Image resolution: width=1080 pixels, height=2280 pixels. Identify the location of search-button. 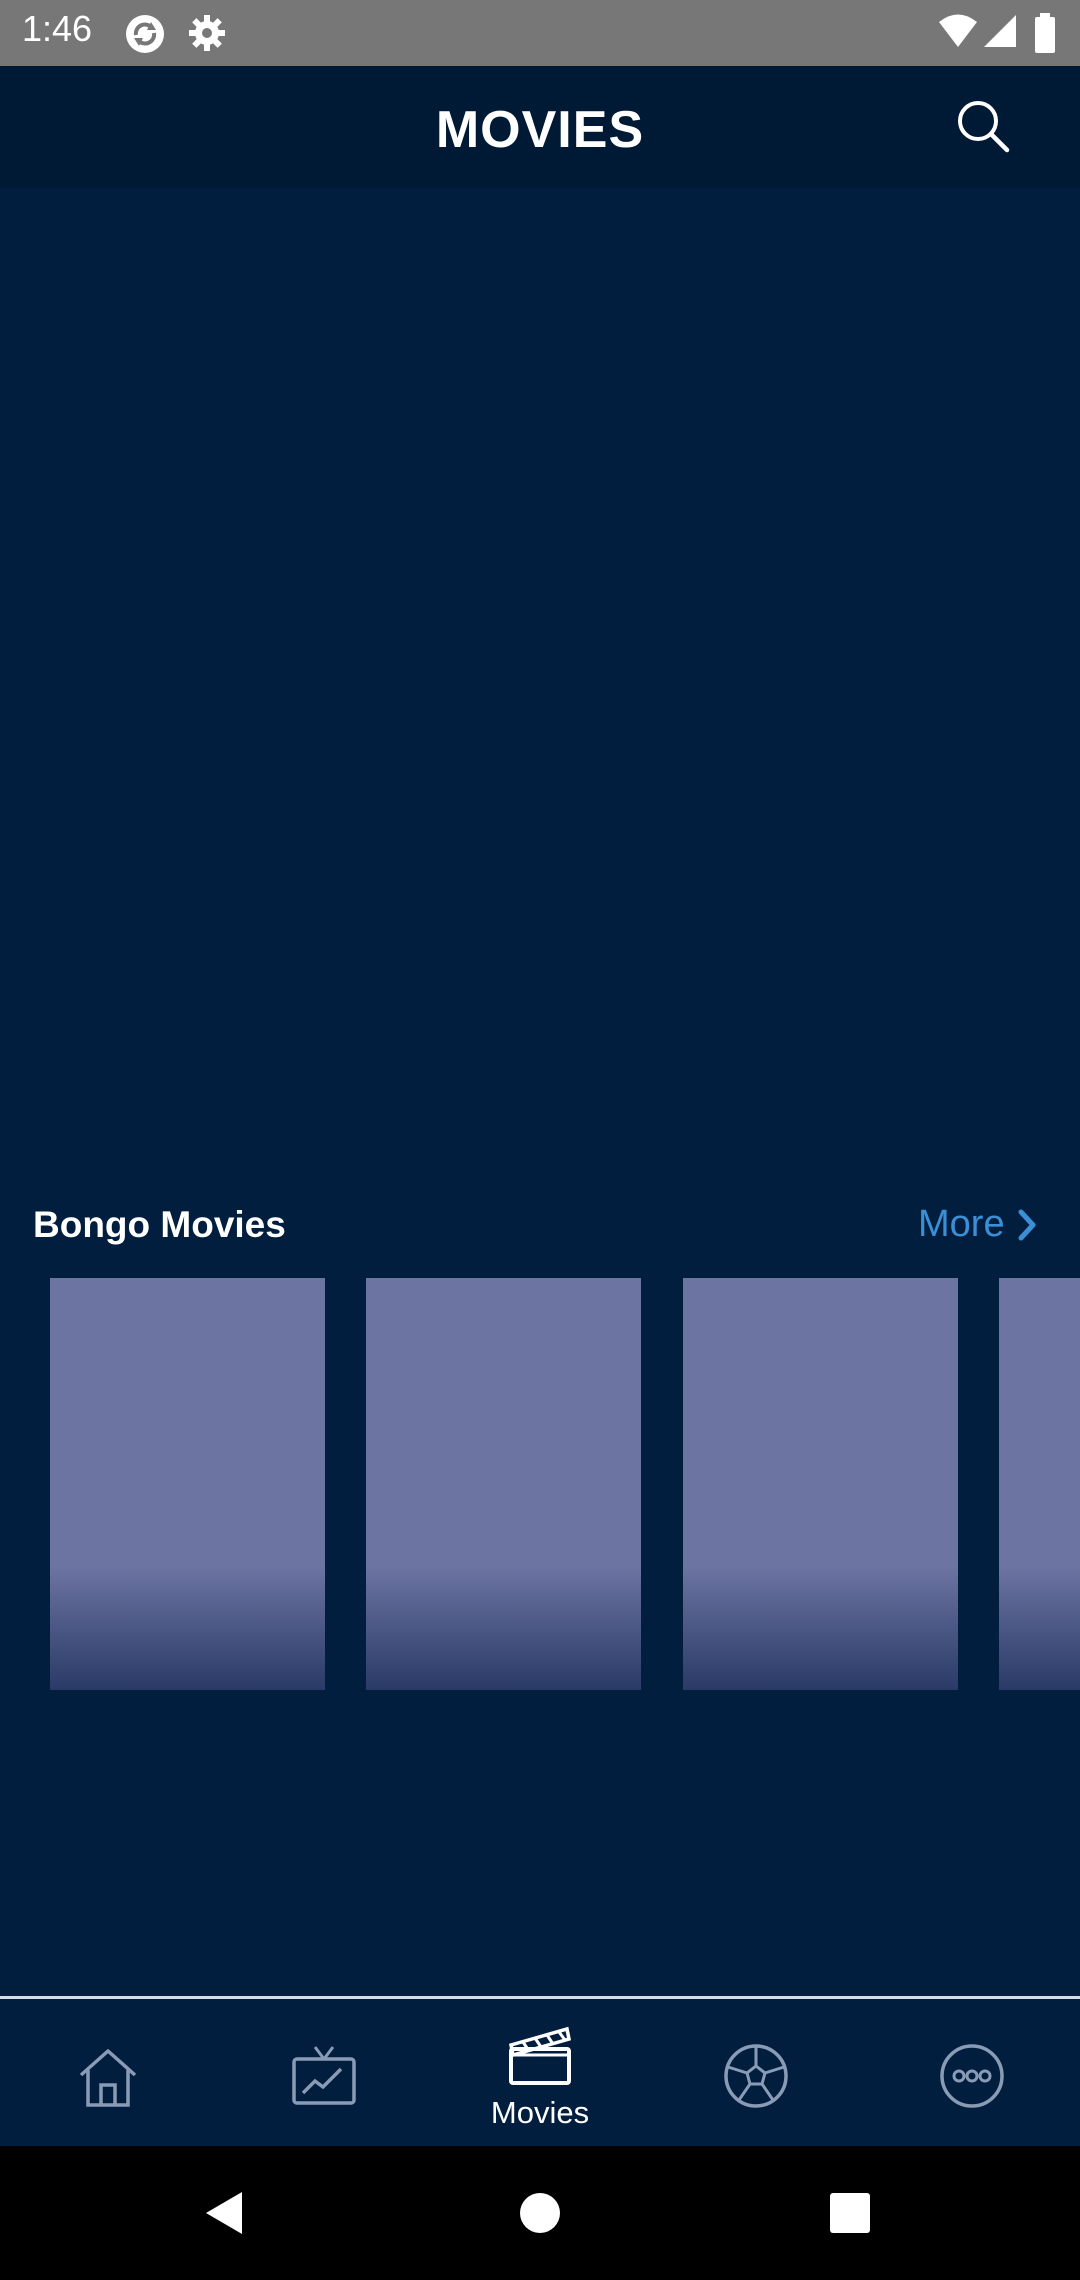
(983, 126).